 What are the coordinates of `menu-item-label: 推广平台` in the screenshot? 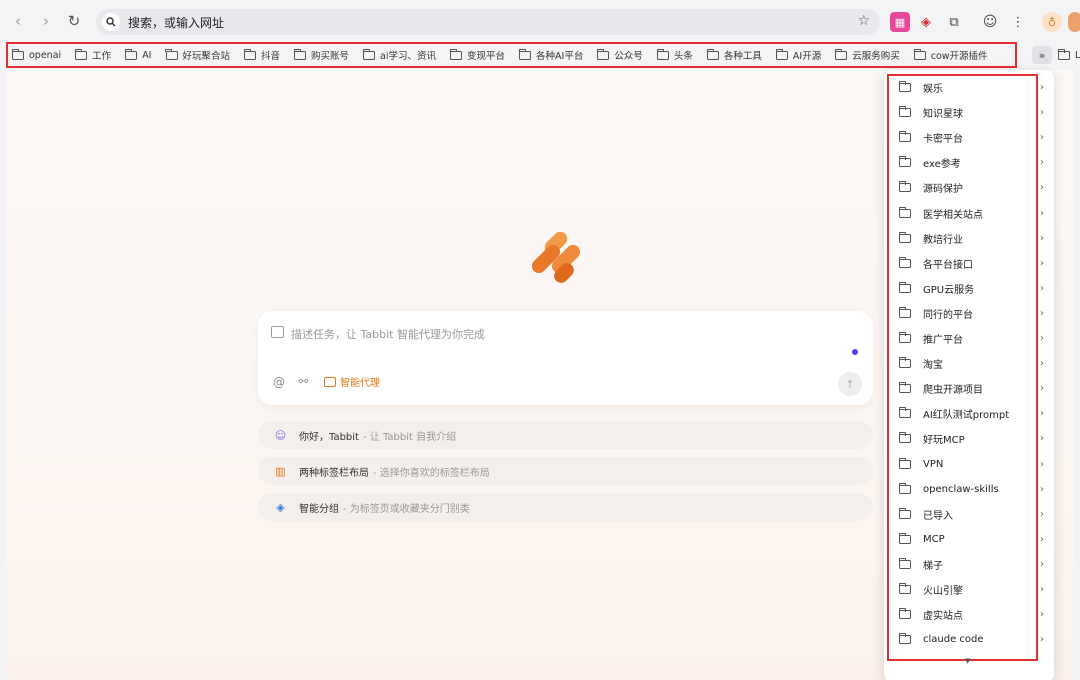 It's located at (943, 340).